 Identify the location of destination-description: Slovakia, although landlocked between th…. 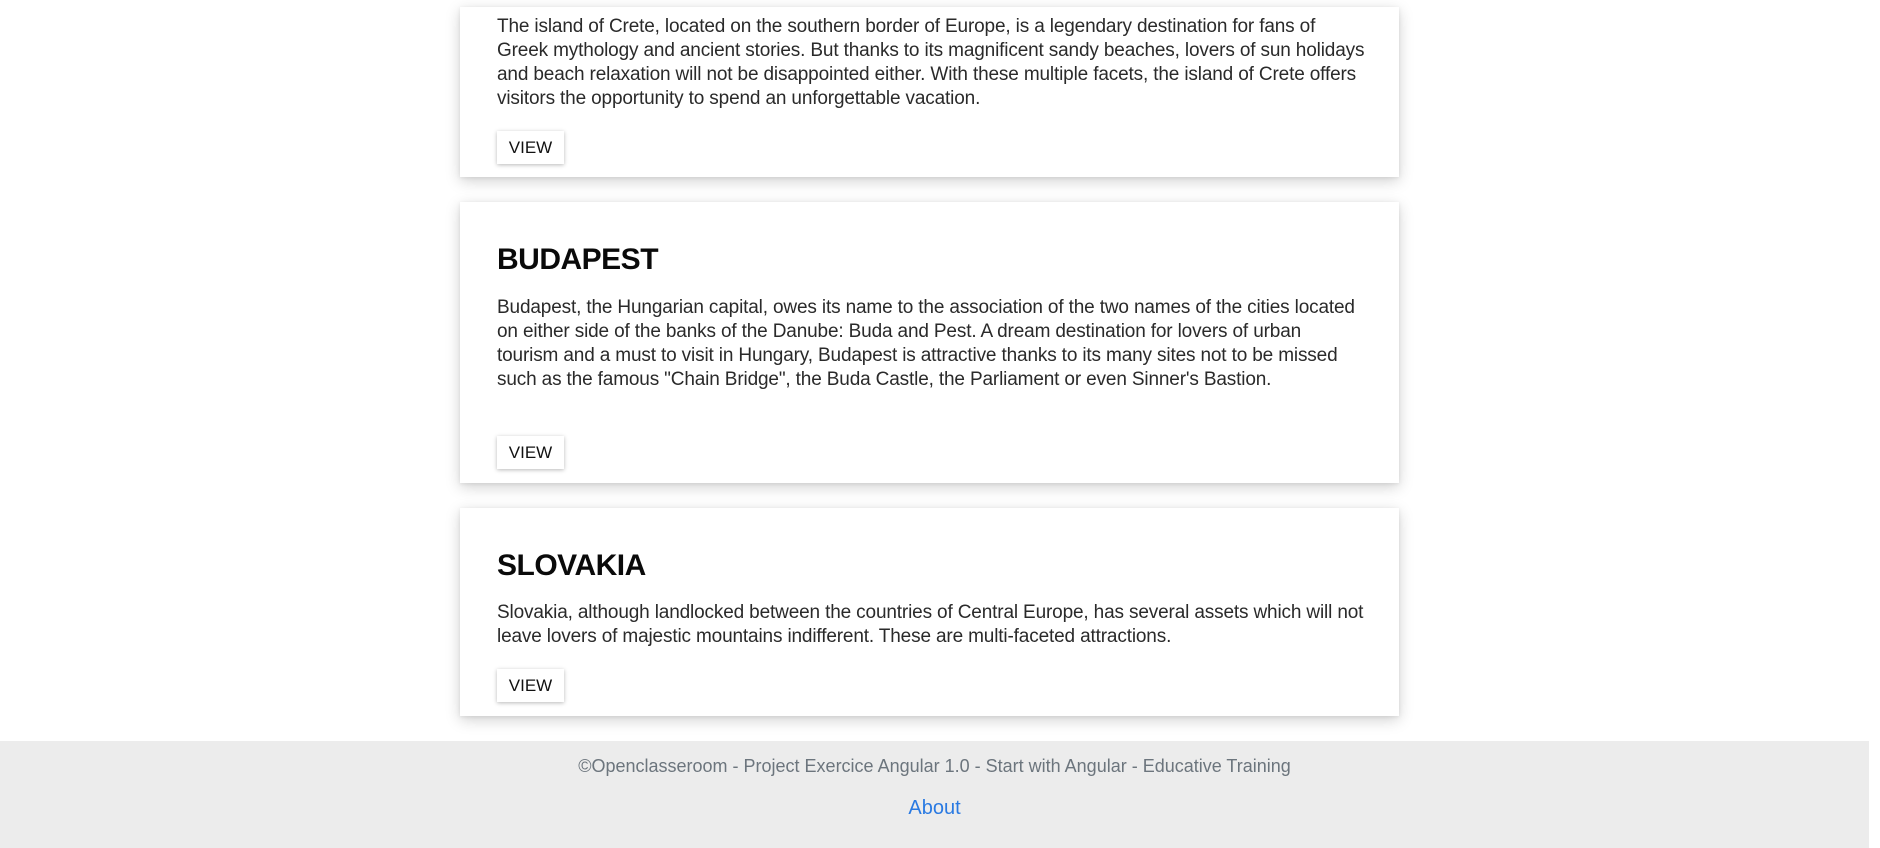
(930, 624).